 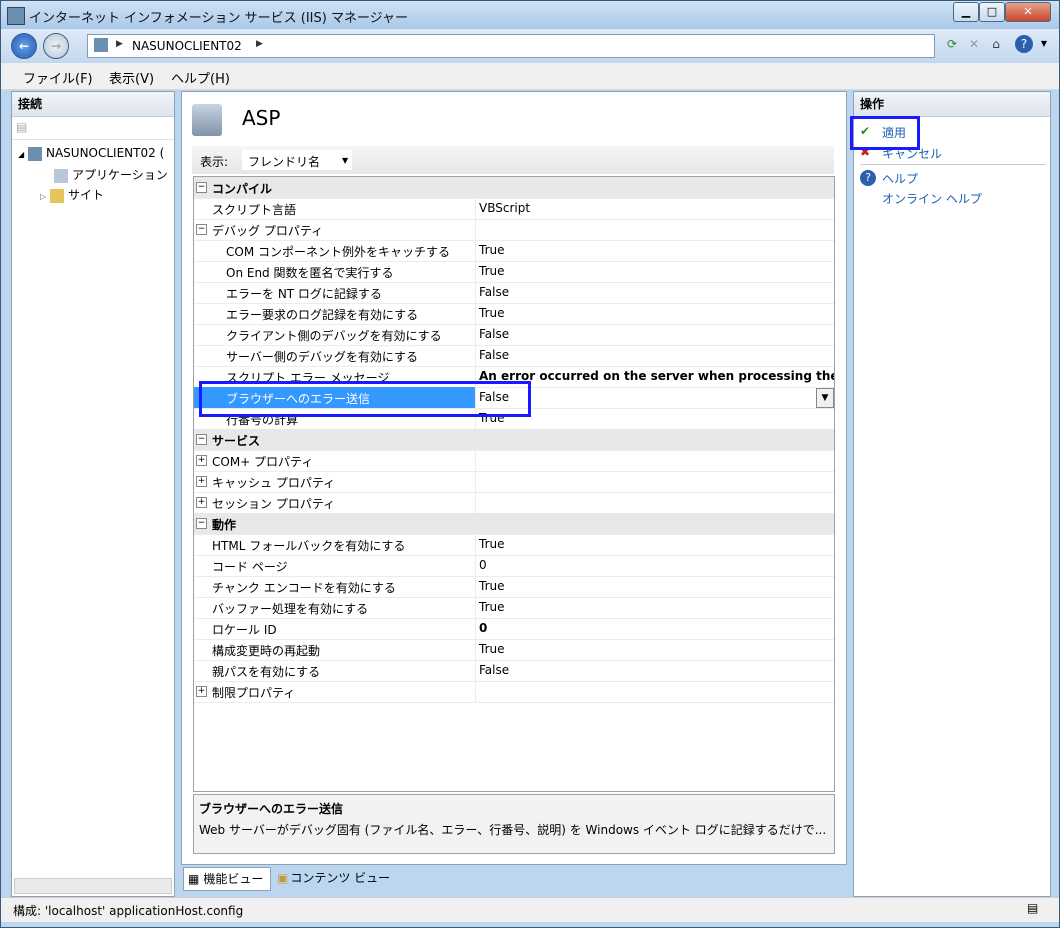 What do you see at coordinates (335, 649) in the screenshot?
I see `property-name-cell: 構成変更時の再起動` at bounding box center [335, 649].